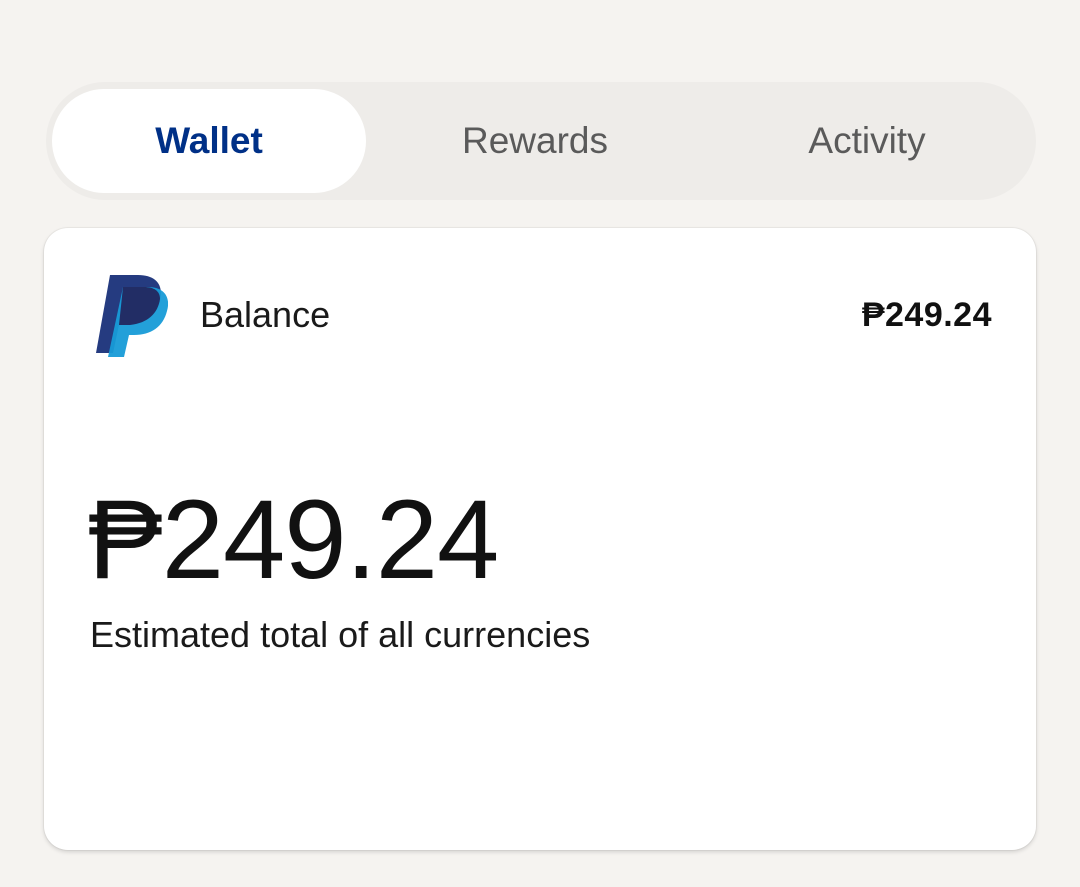  I want to click on paypal-logo-icon, so click(132, 316).